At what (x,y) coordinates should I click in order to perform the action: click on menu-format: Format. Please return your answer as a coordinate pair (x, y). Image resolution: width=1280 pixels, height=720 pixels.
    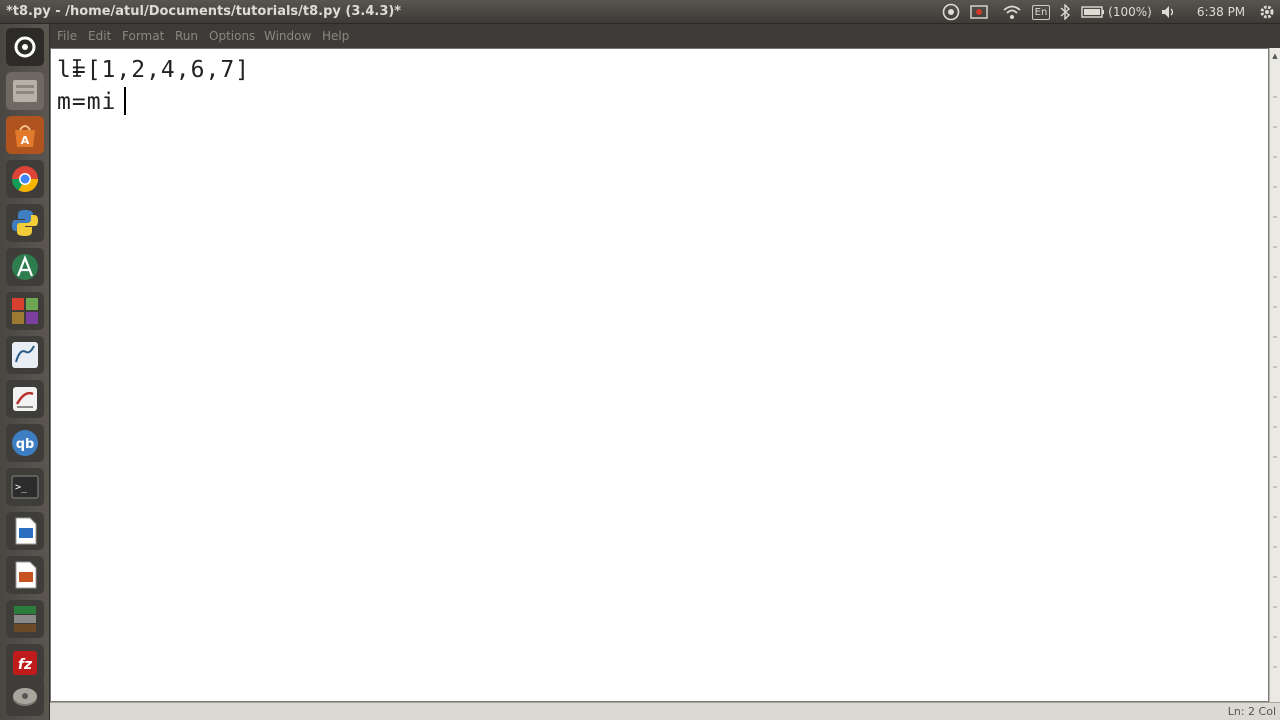
    Looking at the image, I should click on (143, 36).